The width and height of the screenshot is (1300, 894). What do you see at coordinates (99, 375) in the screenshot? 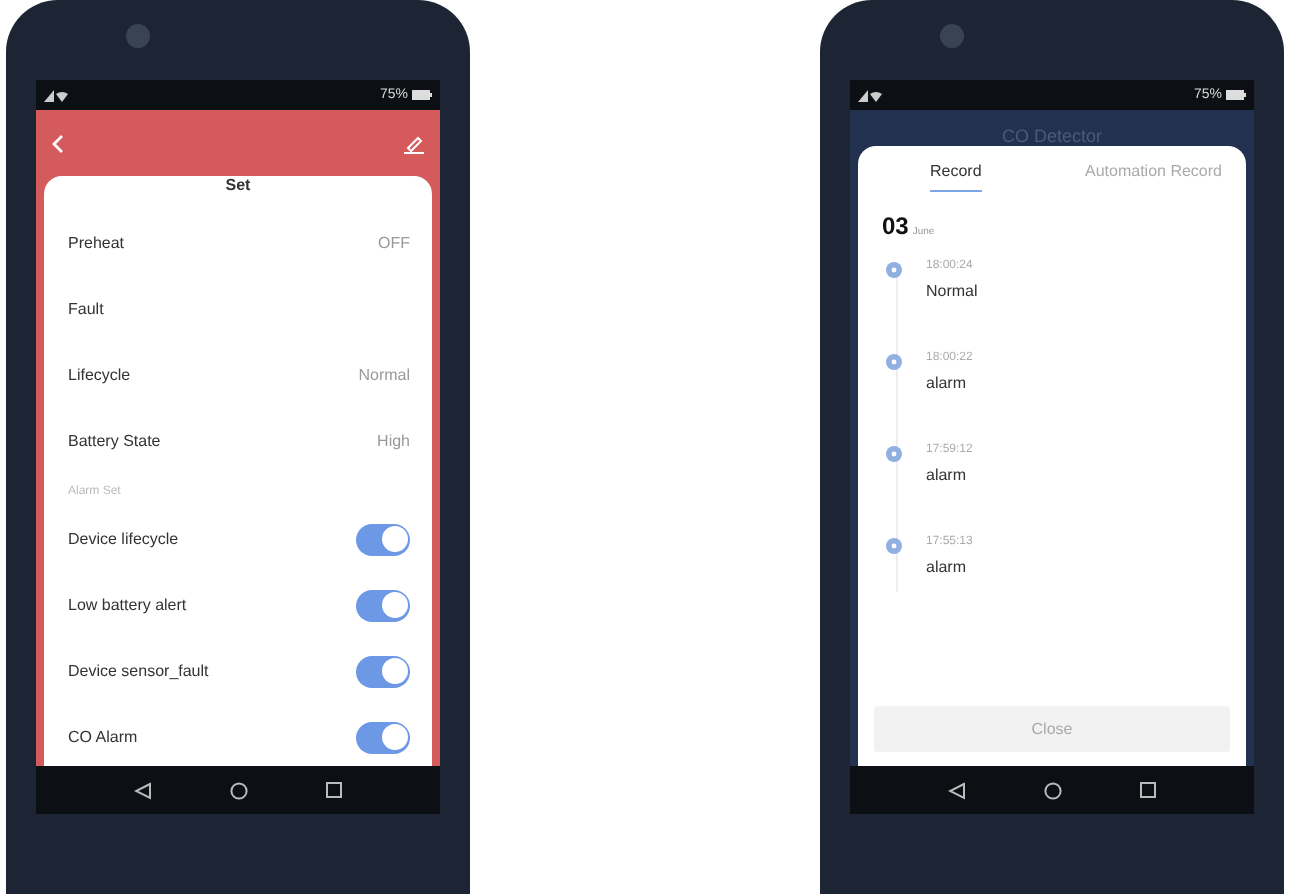
I see `setting-label: Lifecycle` at bounding box center [99, 375].